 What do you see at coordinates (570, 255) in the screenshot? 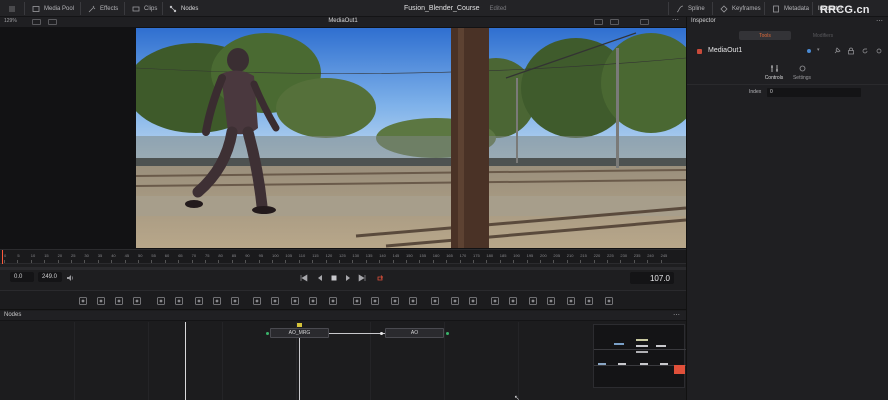
I see `ruler-tick-label: 210` at bounding box center [570, 255].